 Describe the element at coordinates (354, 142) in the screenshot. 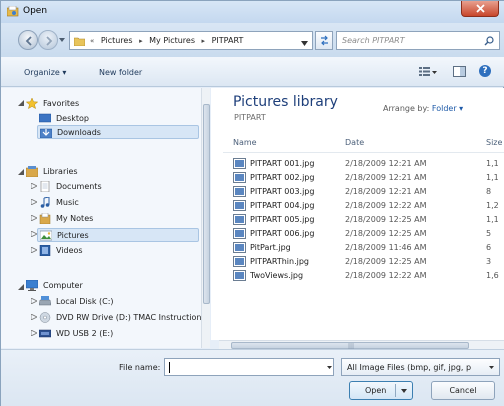

I see `column-header-date: Date` at that location.